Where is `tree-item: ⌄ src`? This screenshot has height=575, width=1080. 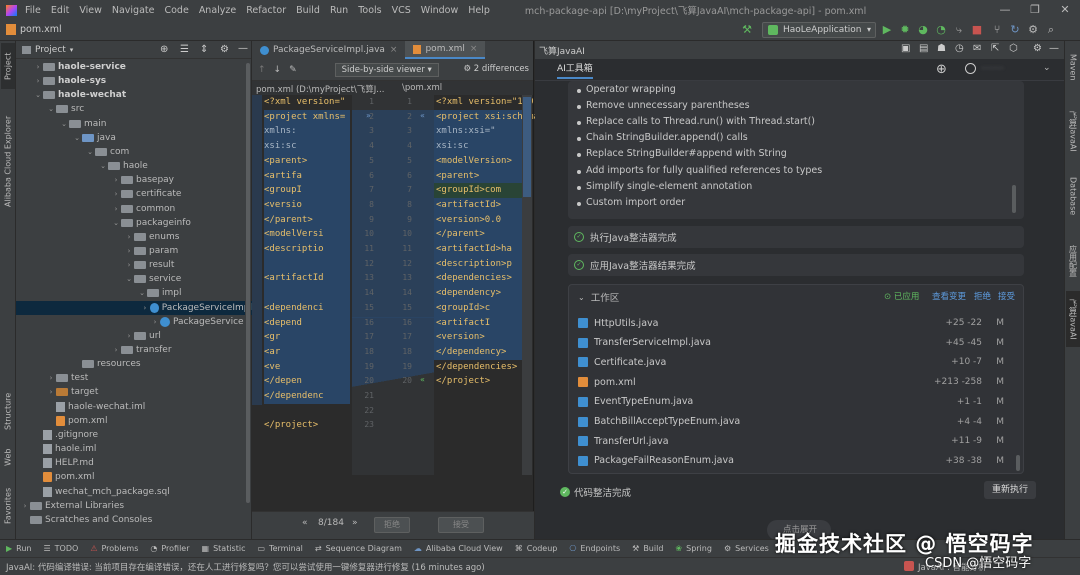 tree-item: ⌄ src is located at coordinates (134, 109).